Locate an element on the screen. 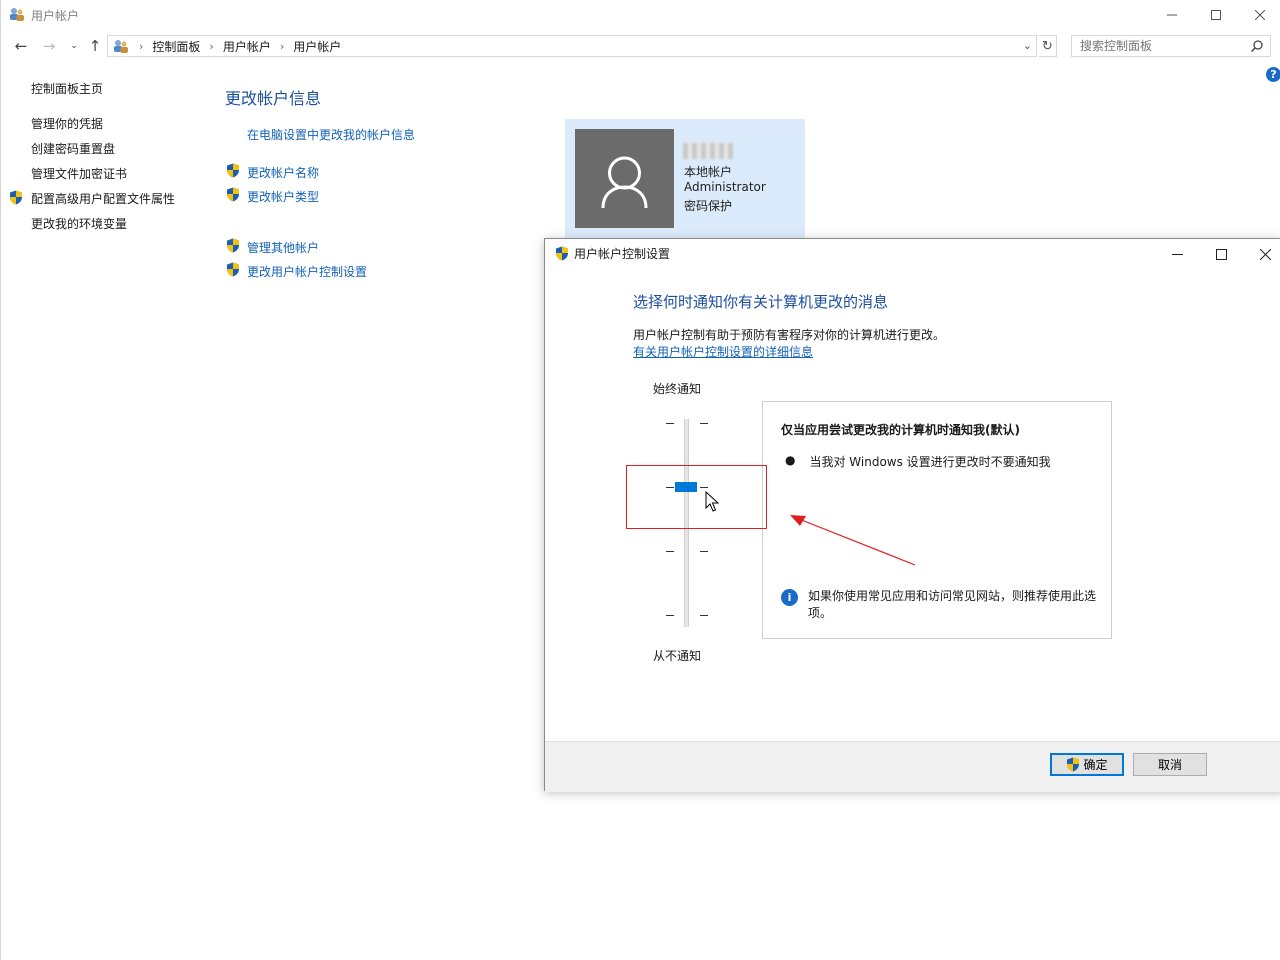 This screenshot has height=960, width=1280. dialog-heading: 选择何时通知你有关计算机更改的消息 is located at coordinates (761, 302).